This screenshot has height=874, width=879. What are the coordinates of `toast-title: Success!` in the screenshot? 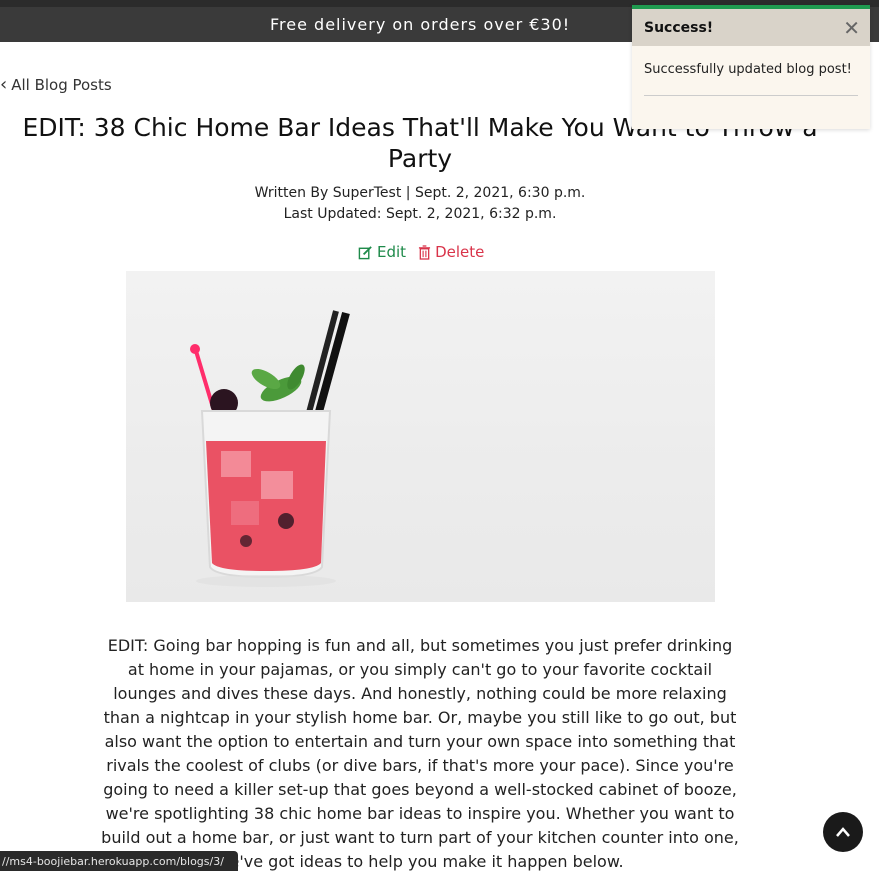 It's located at (679, 27).